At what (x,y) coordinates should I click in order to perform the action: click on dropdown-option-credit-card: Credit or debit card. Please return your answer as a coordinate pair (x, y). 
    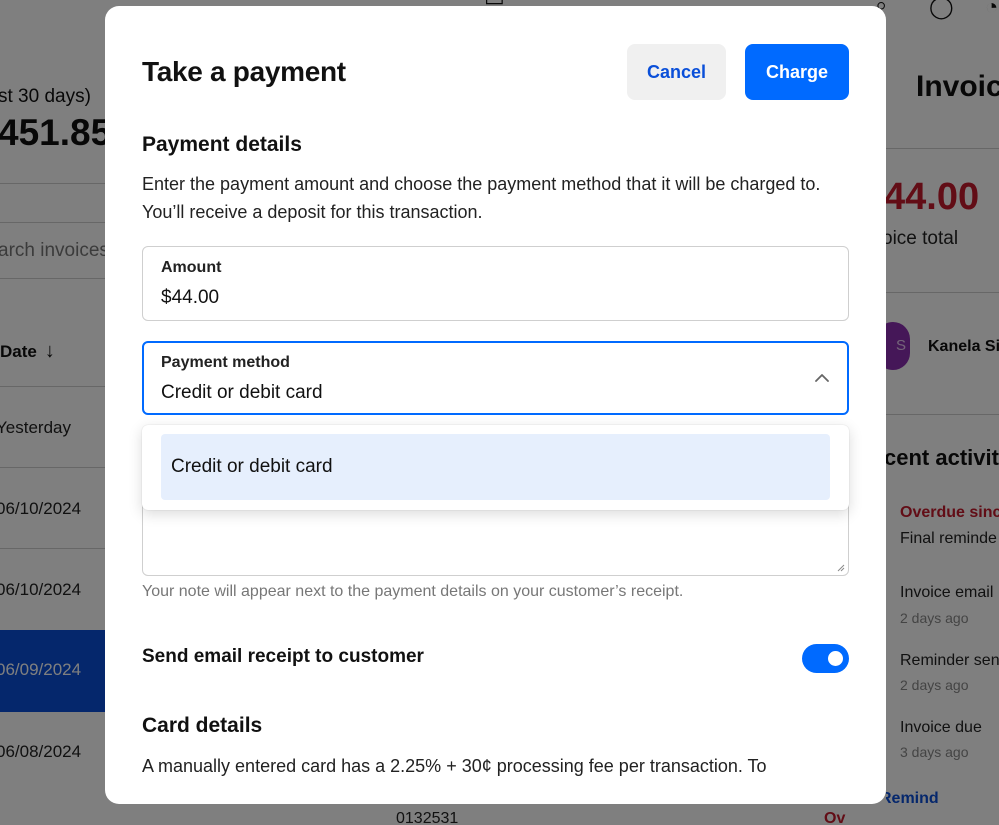
    Looking at the image, I should click on (495, 467).